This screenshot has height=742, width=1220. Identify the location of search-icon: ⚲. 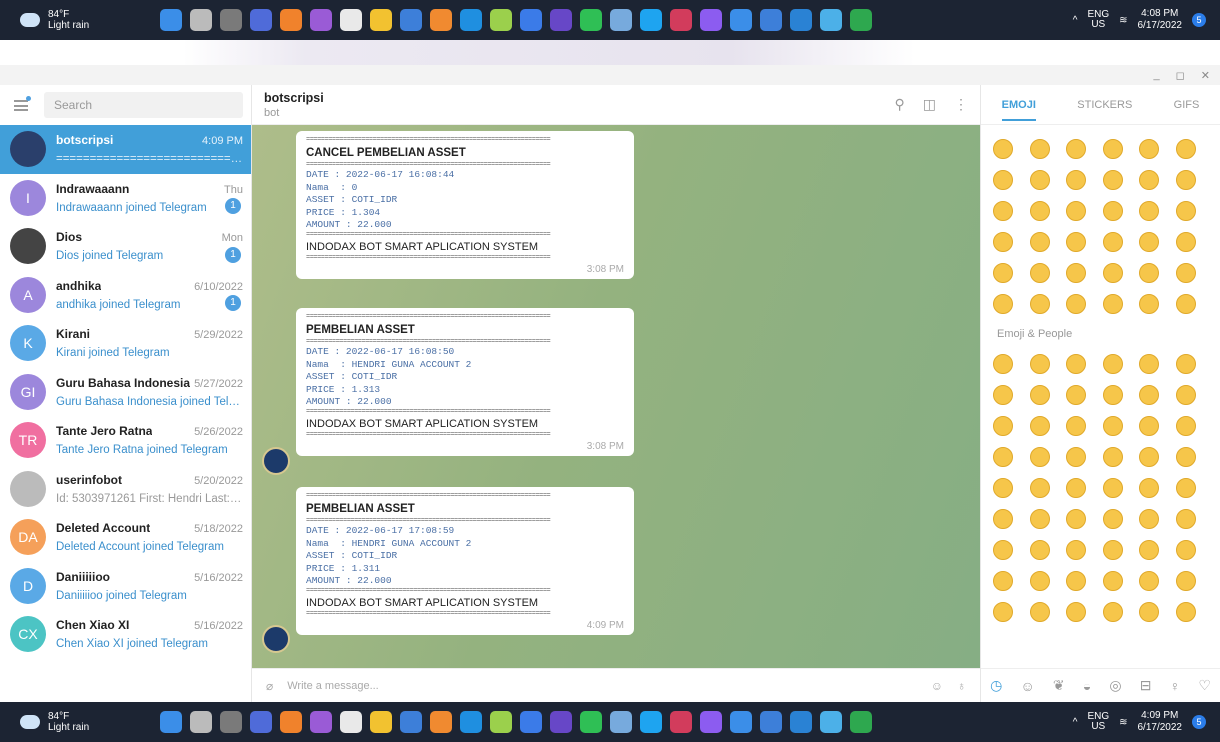
(900, 104).